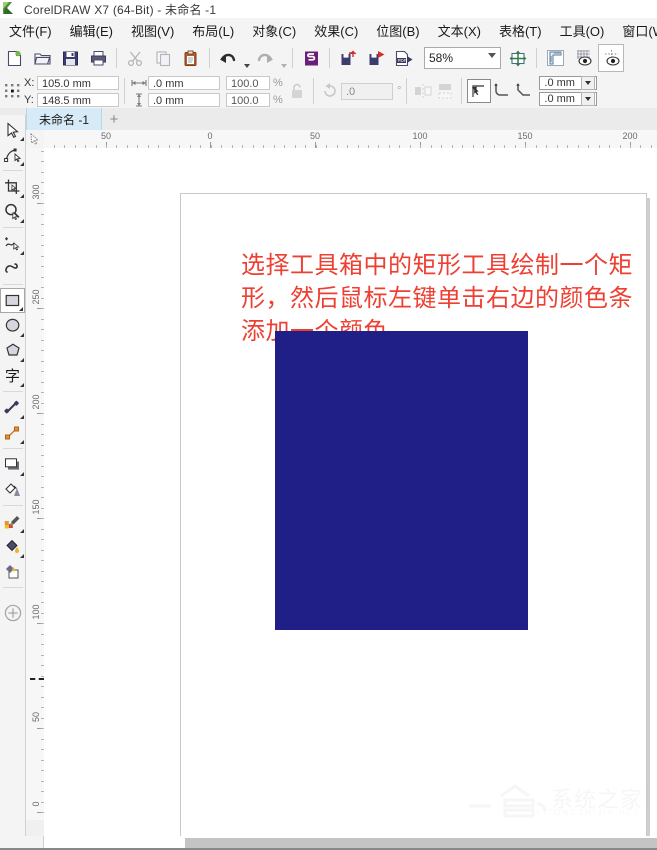 The height and width of the screenshot is (850, 657). What do you see at coordinates (518, 58) in the screenshot?
I see `zoom-levels-icon` at bounding box center [518, 58].